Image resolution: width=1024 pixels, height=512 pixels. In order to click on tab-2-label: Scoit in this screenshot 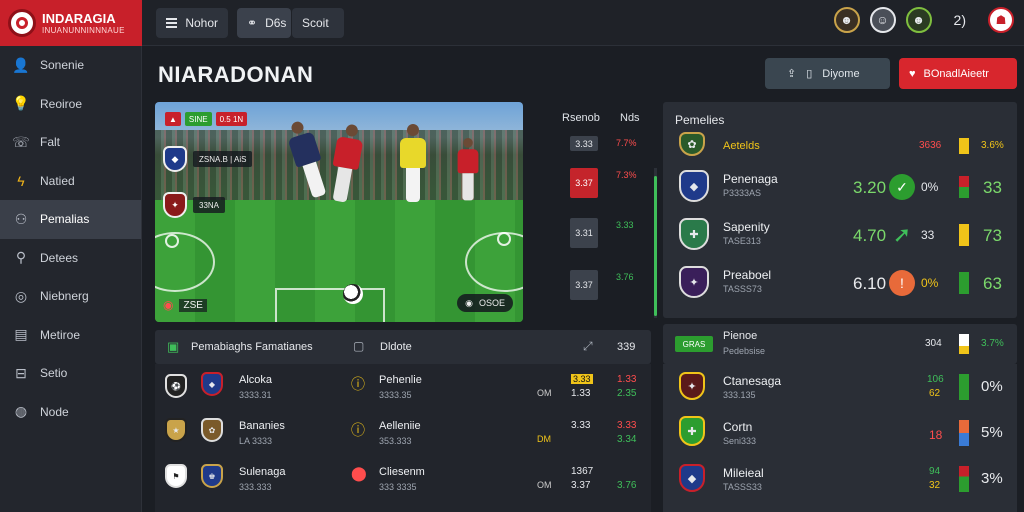, I will do `click(315, 23)`.